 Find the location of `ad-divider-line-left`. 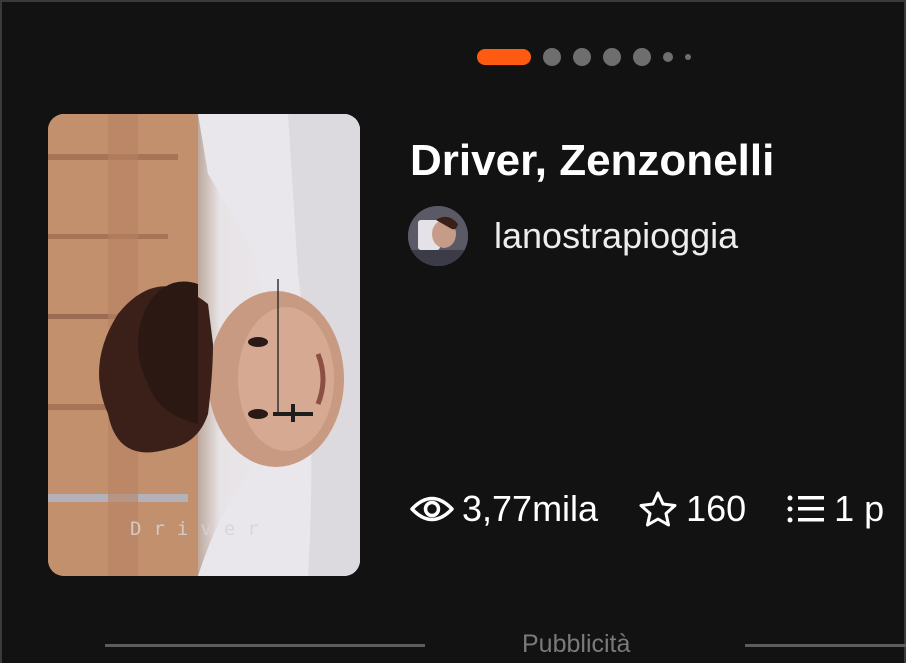

ad-divider-line-left is located at coordinates (265, 645).